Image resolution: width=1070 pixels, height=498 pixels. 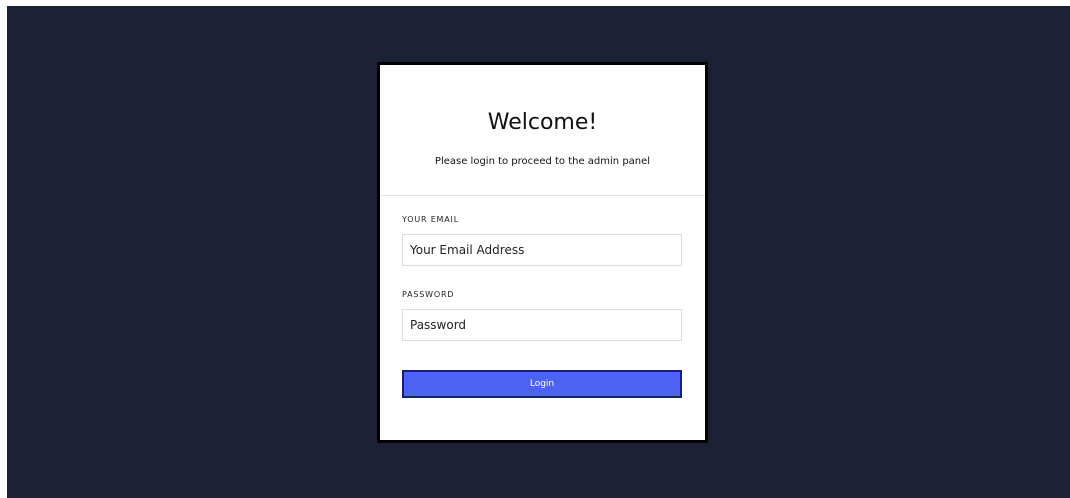 I want to click on page-title: Welcome!, so click(x=542, y=122).